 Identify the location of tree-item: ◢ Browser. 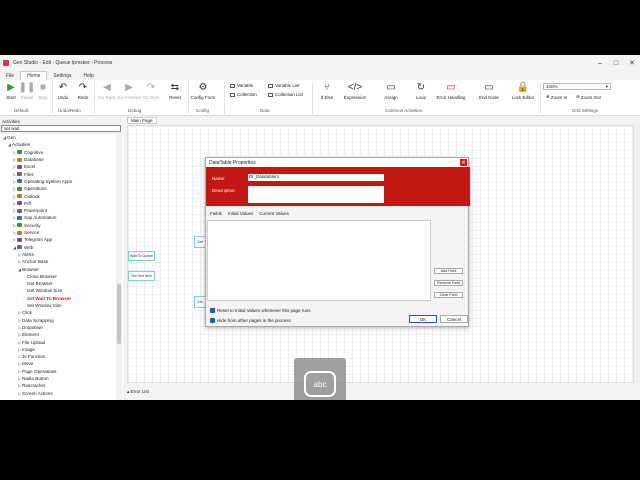
(19, 268).